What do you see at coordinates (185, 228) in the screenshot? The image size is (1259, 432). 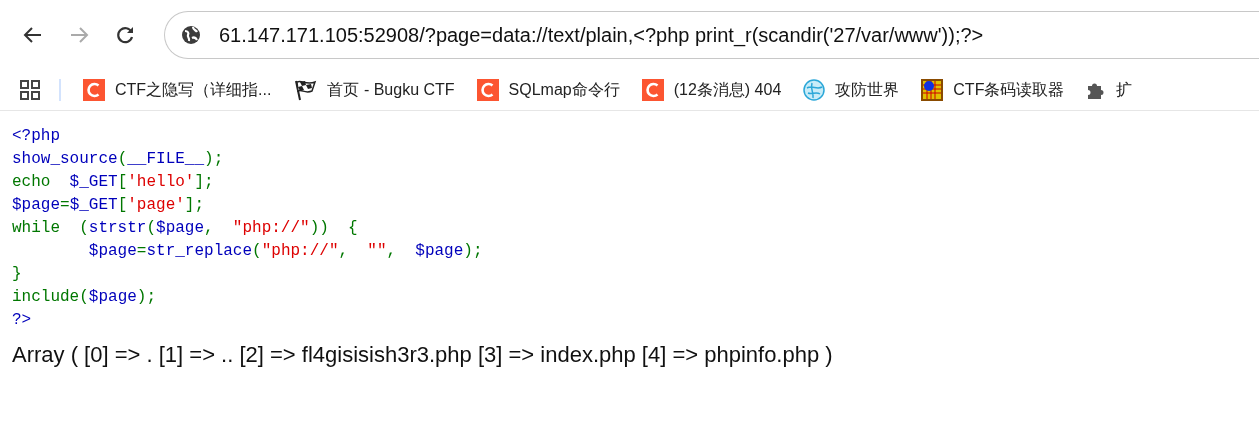 I see `code-line: while (strstr($page, "php://")) {` at bounding box center [185, 228].